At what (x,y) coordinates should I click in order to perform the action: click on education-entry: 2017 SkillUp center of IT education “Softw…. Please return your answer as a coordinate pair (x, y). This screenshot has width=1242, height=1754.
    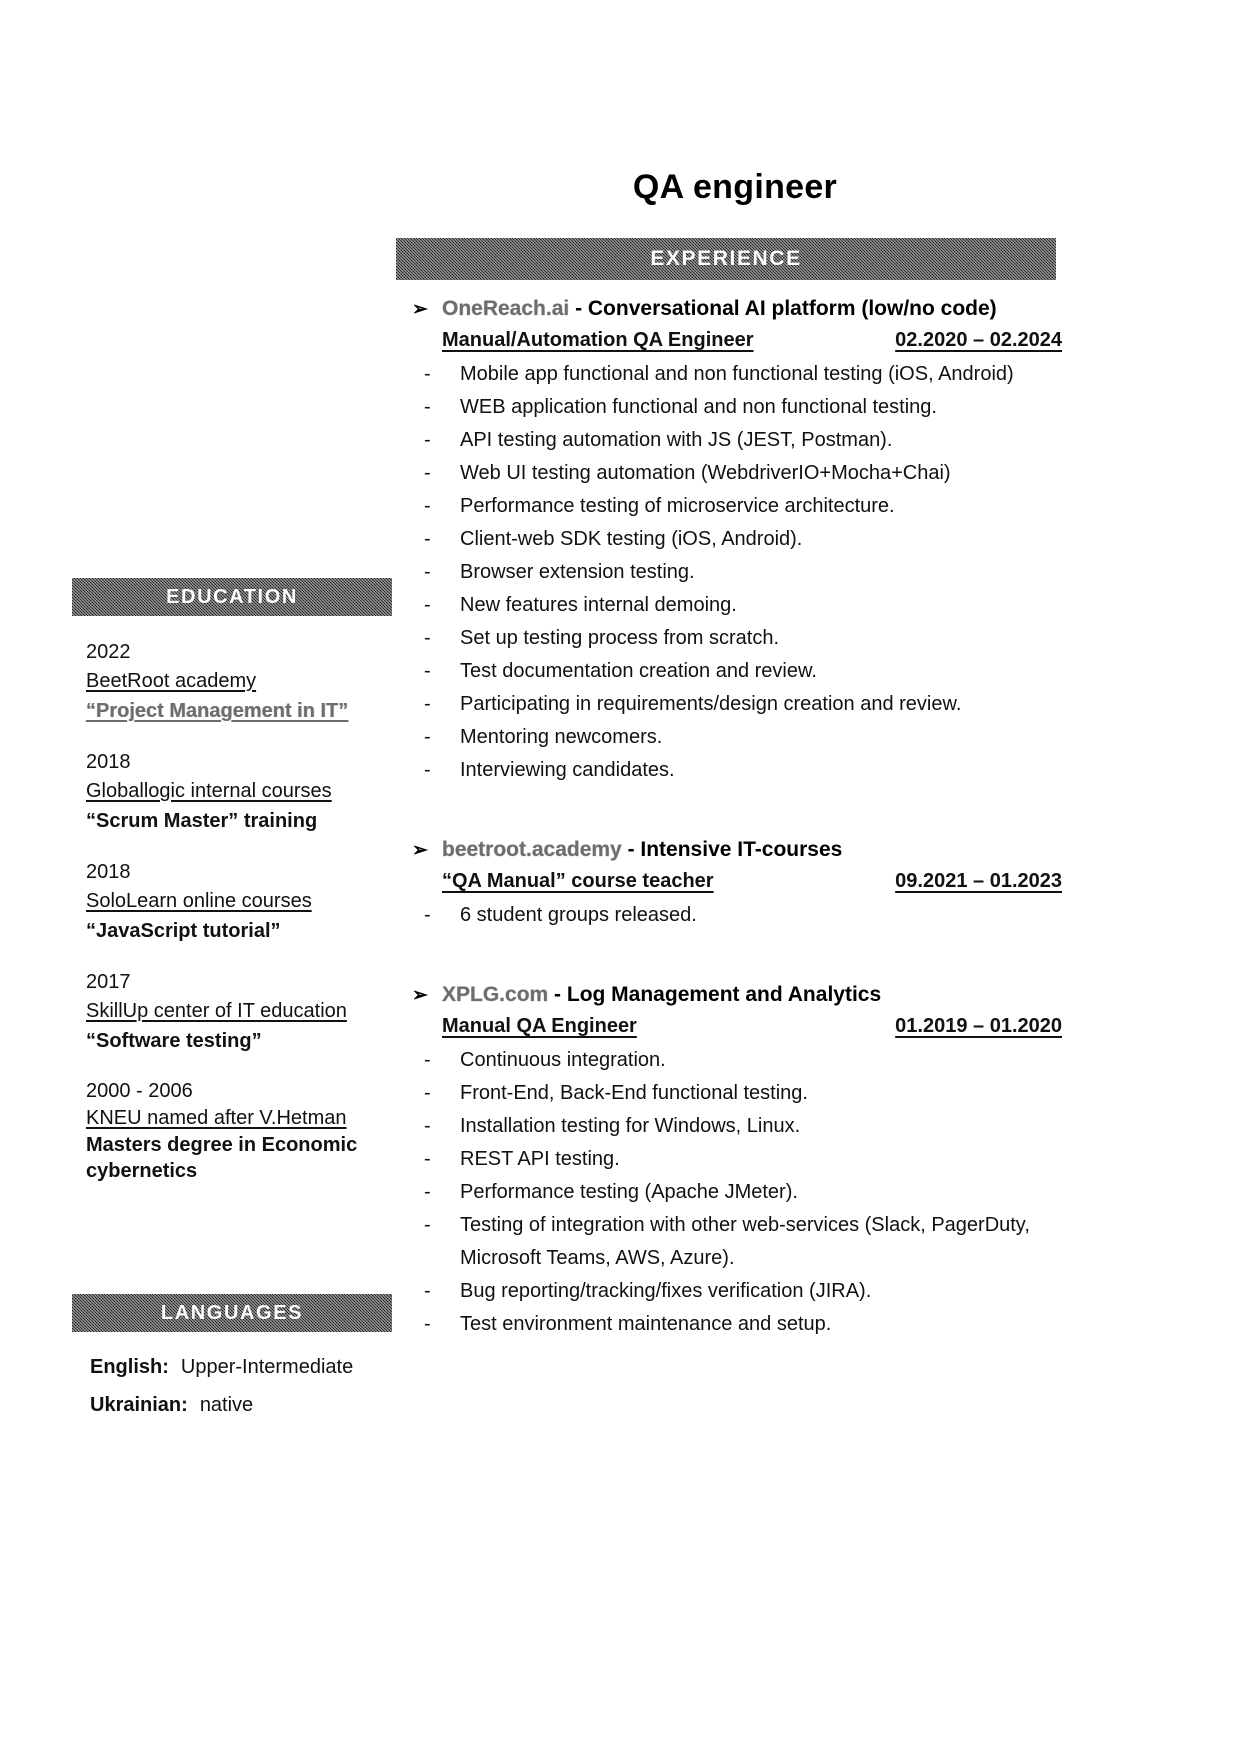
    Looking at the image, I should click on (237, 1012).